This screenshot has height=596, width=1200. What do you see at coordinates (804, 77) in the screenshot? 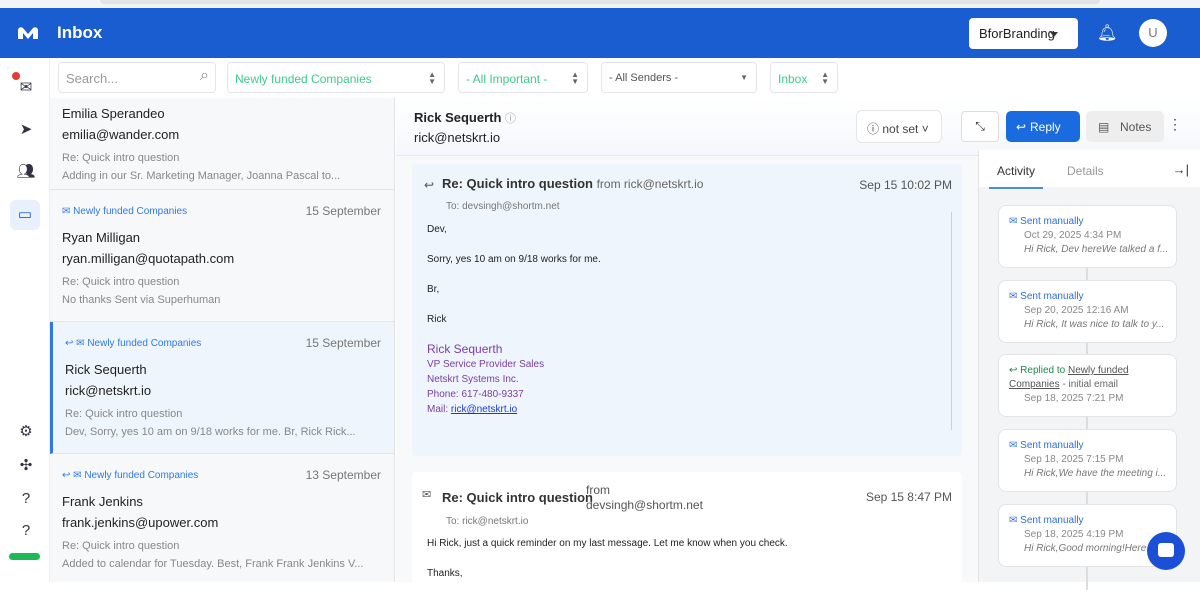
I see `folder-select: Inbox ▲ ▼` at bounding box center [804, 77].